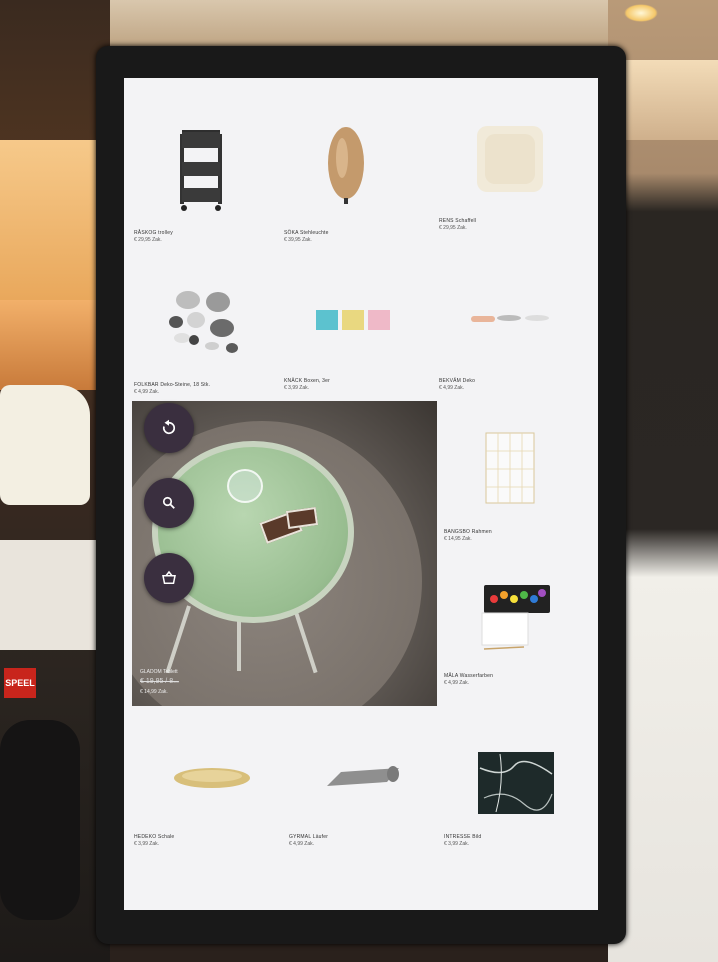 Image resolution: width=718 pixels, height=962 pixels. What do you see at coordinates (510, 159) in the screenshot?
I see `sheepskin-image` at bounding box center [510, 159].